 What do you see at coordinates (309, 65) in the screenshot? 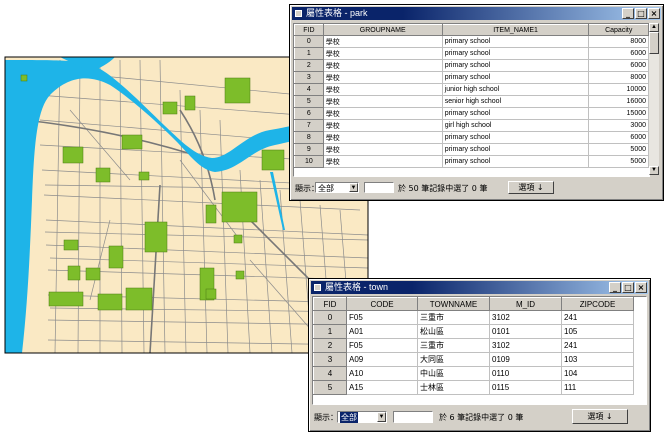
I see `row-fid: 2` at bounding box center [309, 65].